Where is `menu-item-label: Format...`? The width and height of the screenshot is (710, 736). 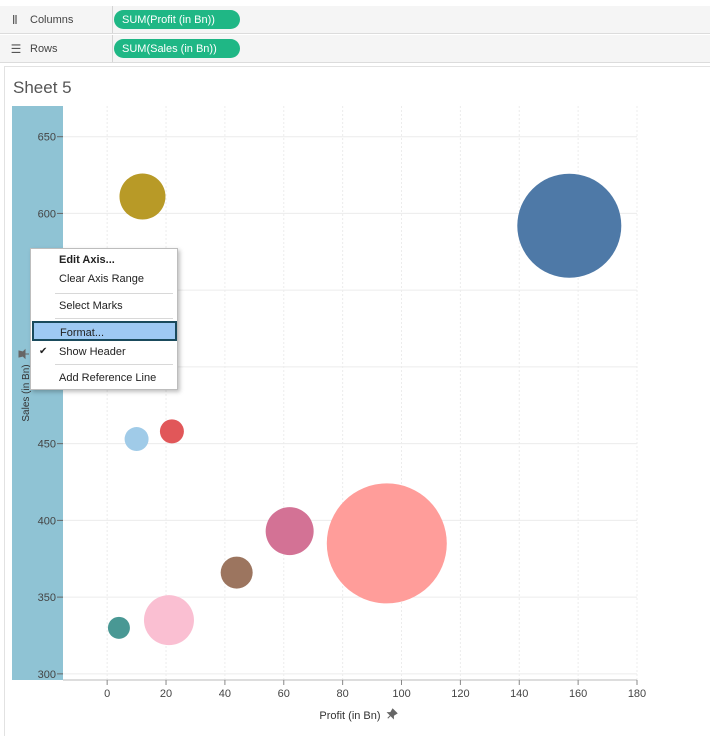 menu-item-label: Format... is located at coordinates (82, 333).